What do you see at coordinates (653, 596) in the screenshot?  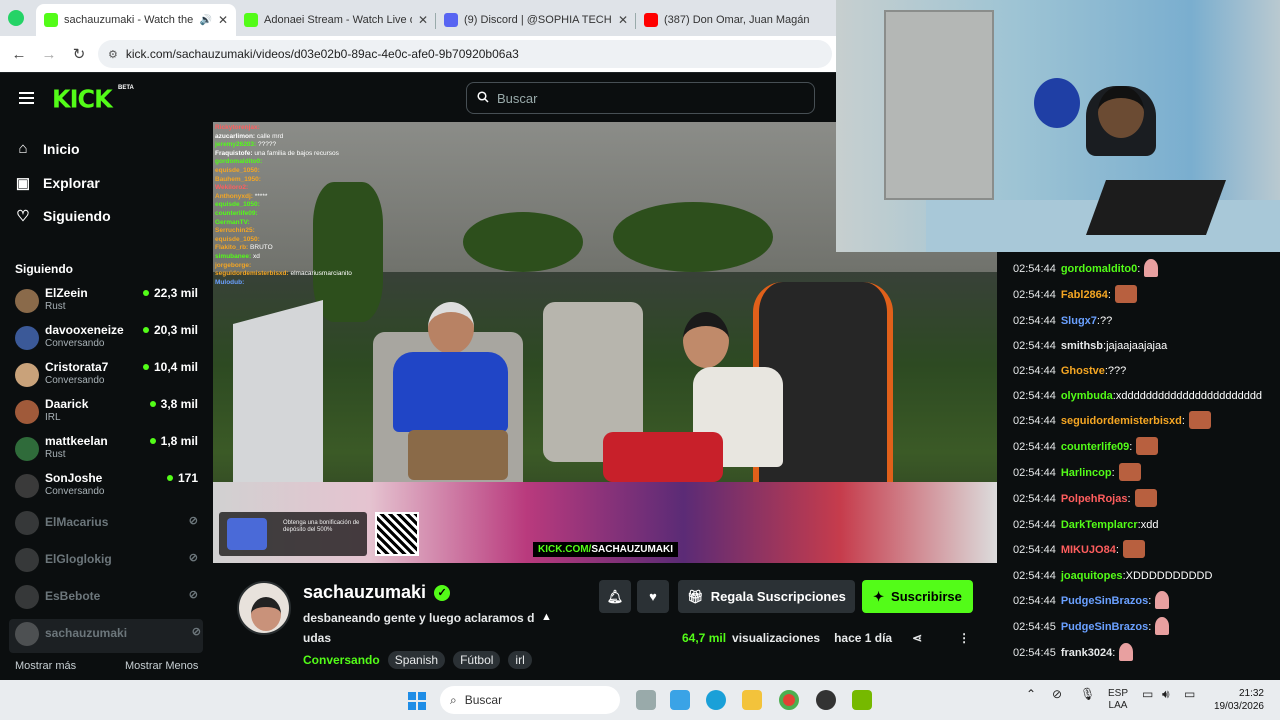 I see `follow-heart-button: ♥` at bounding box center [653, 596].